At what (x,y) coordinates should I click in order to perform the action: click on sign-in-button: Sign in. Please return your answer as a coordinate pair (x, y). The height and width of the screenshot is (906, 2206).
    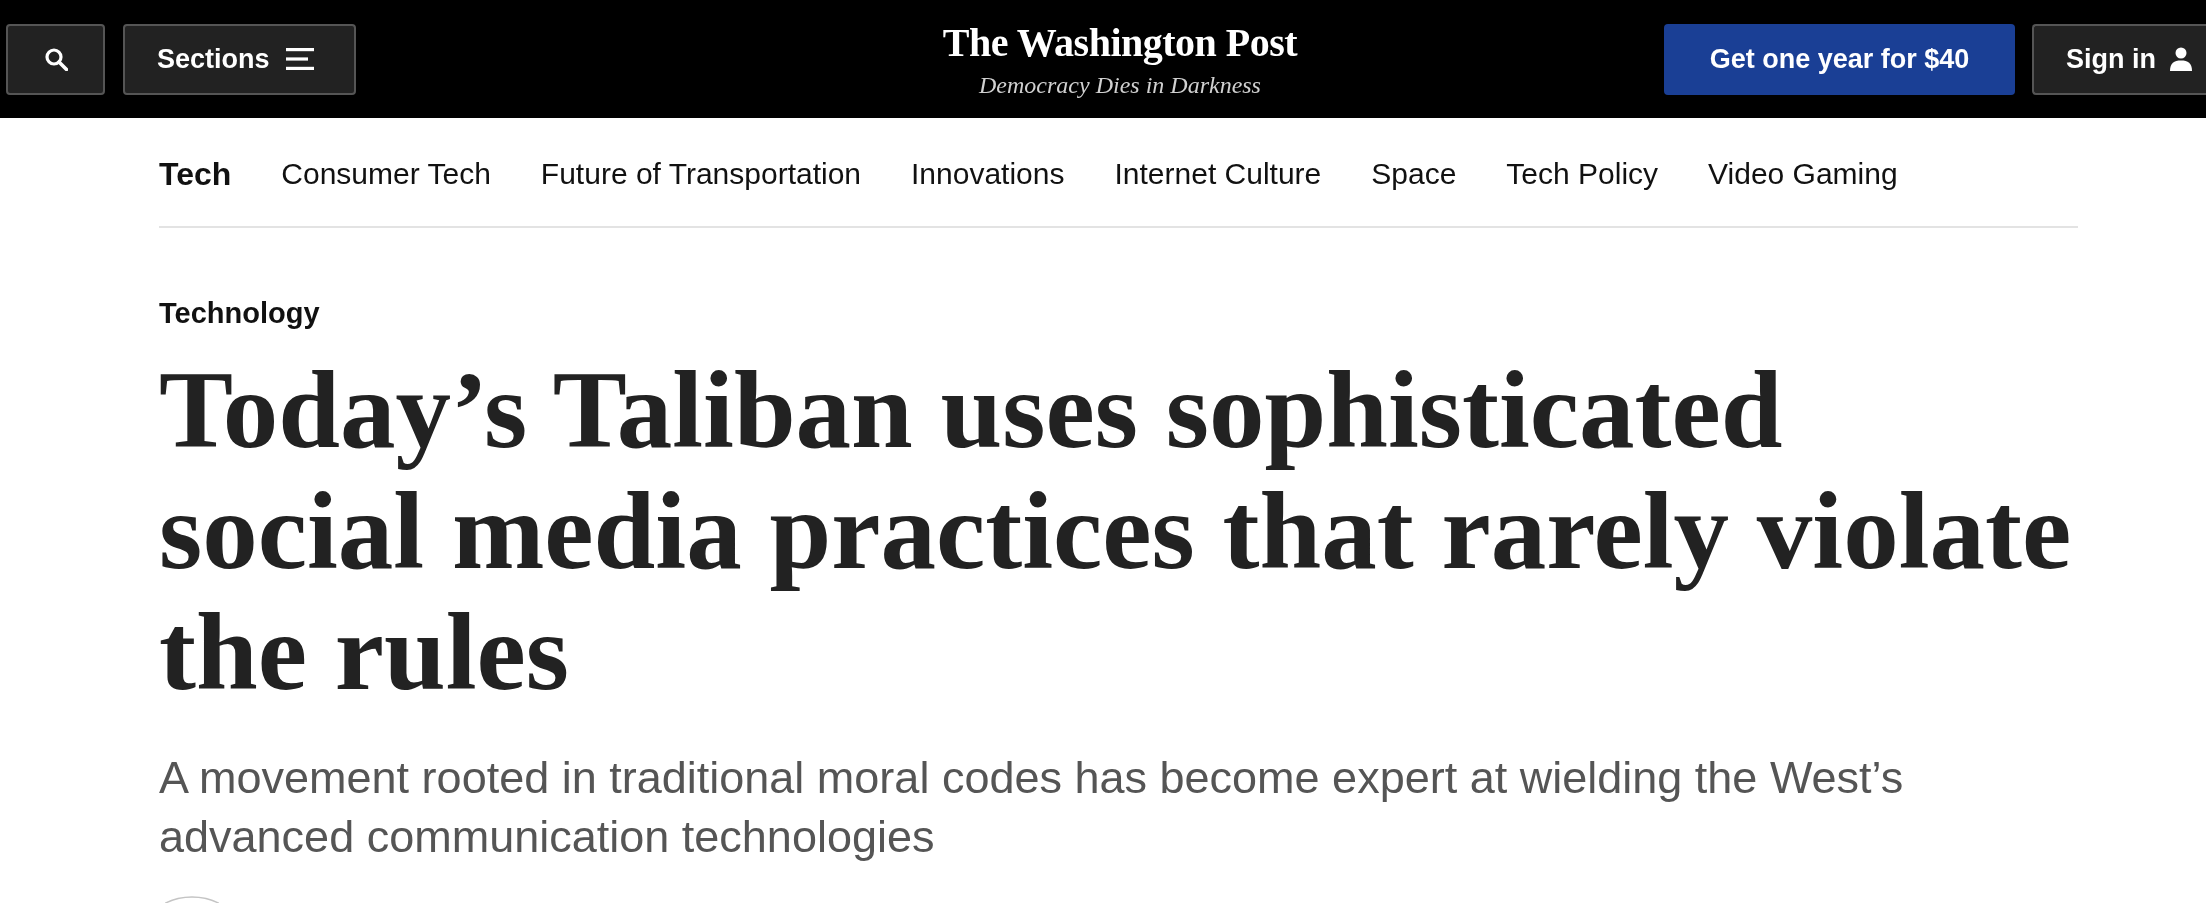
    Looking at the image, I should click on (2119, 59).